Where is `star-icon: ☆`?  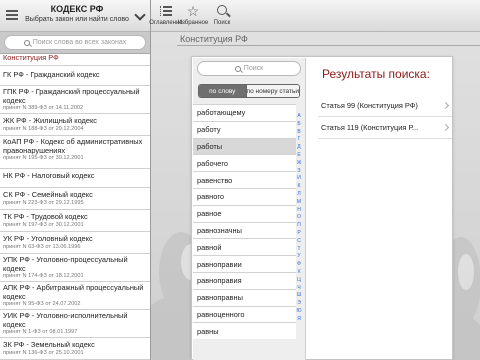 star-icon: ☆ is located at coordinates (193, 11).